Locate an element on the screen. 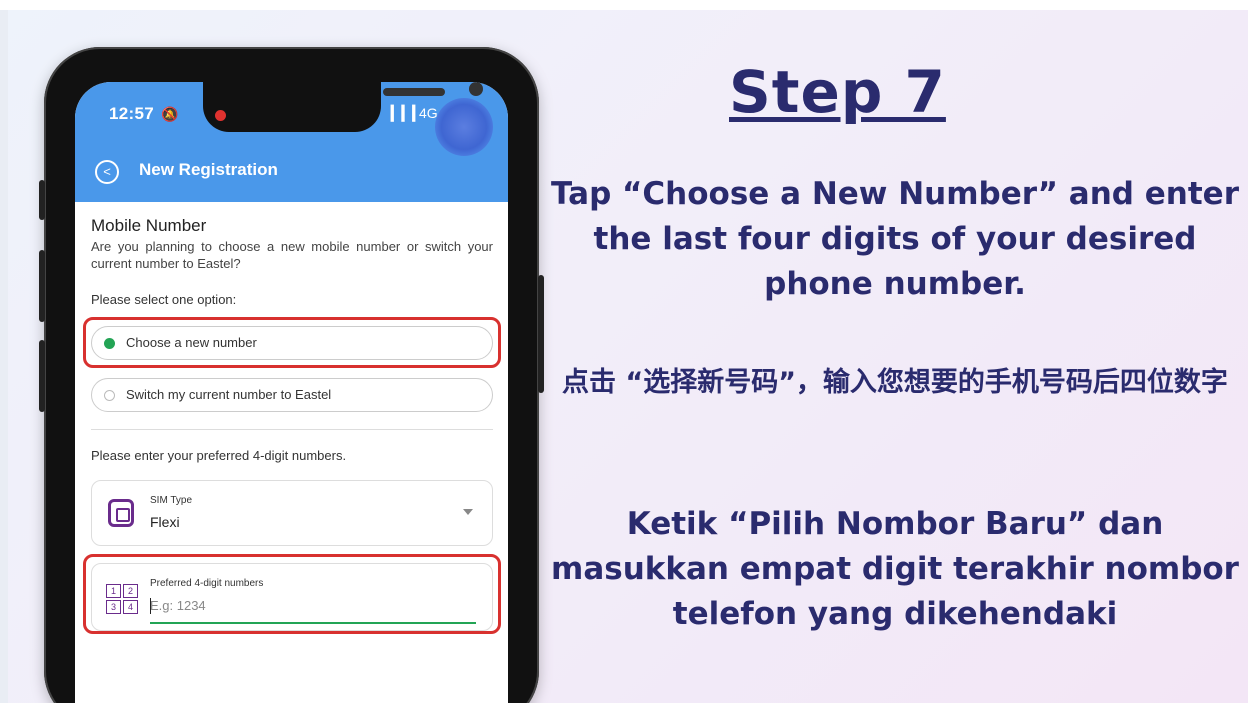  phone-power-button is located at coordinates (541, 334).